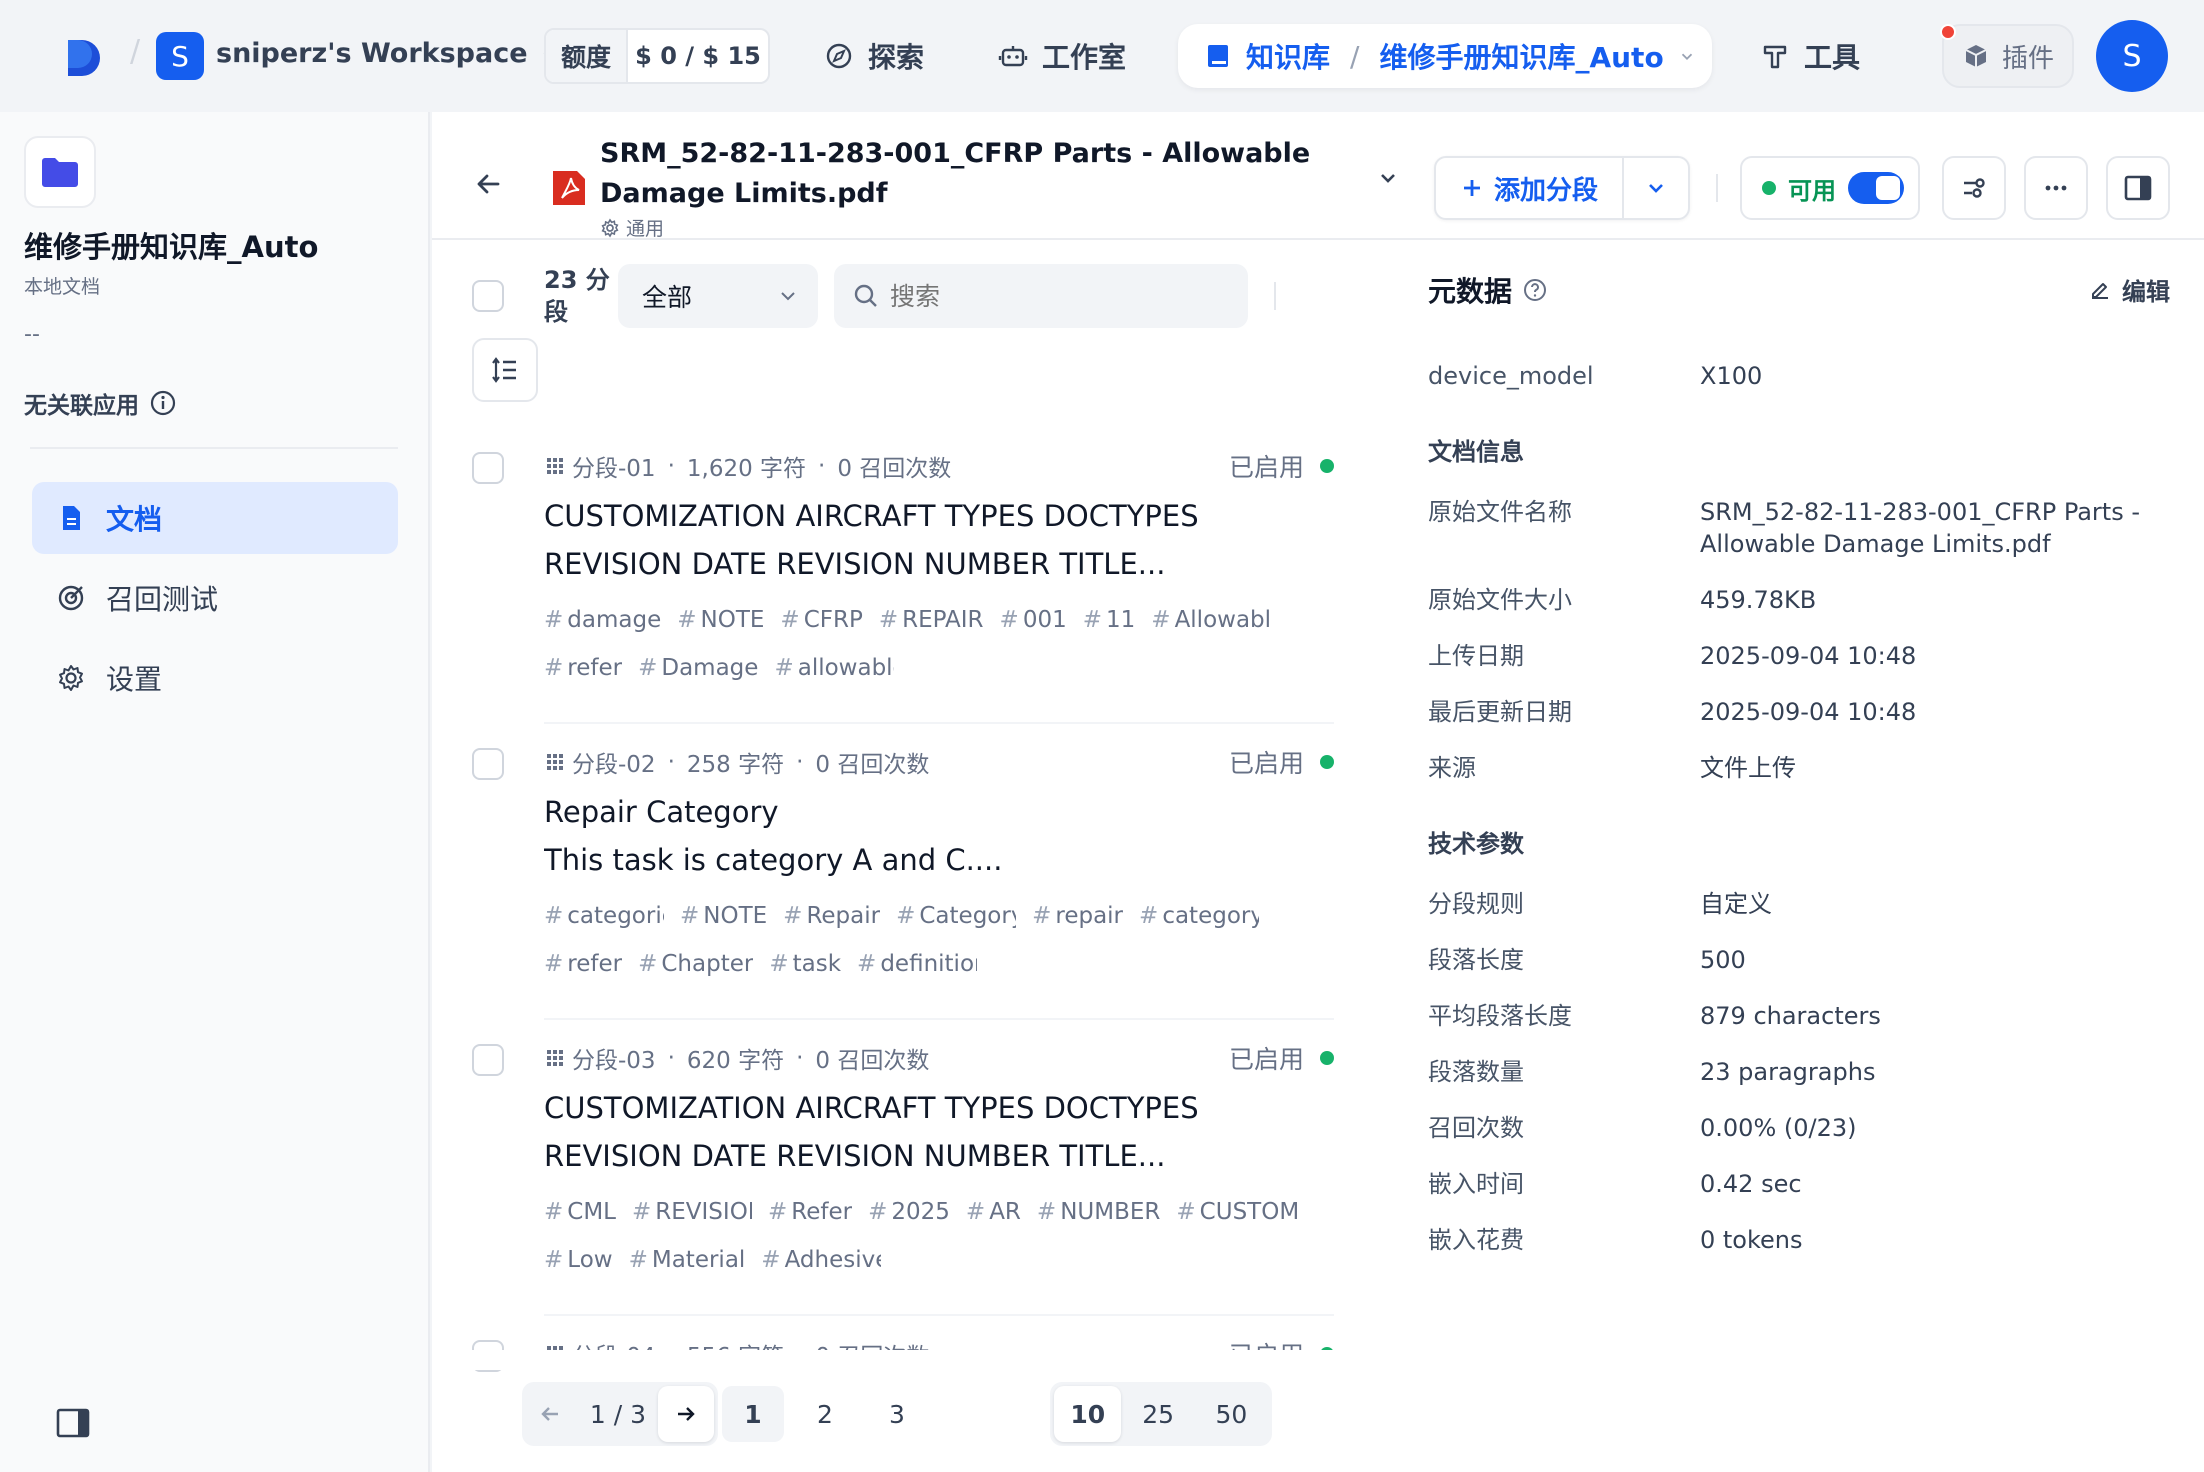 Image resolution: width=2204 pixels, height=1472 pixels. Describe the element at coordinates (1266, 467) in the screenshot. I see `segment-status-label: 已启用` at that location.